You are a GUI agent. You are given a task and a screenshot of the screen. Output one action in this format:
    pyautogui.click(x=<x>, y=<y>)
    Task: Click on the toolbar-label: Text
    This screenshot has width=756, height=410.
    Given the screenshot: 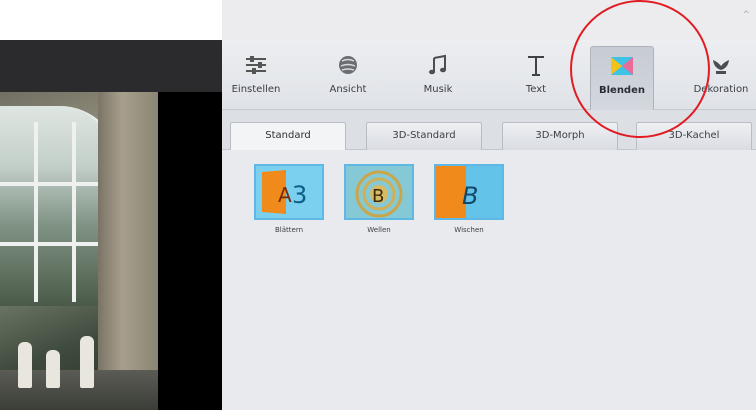 What is the action you would take?
    pyautogui.click(x=536, y=89)
    